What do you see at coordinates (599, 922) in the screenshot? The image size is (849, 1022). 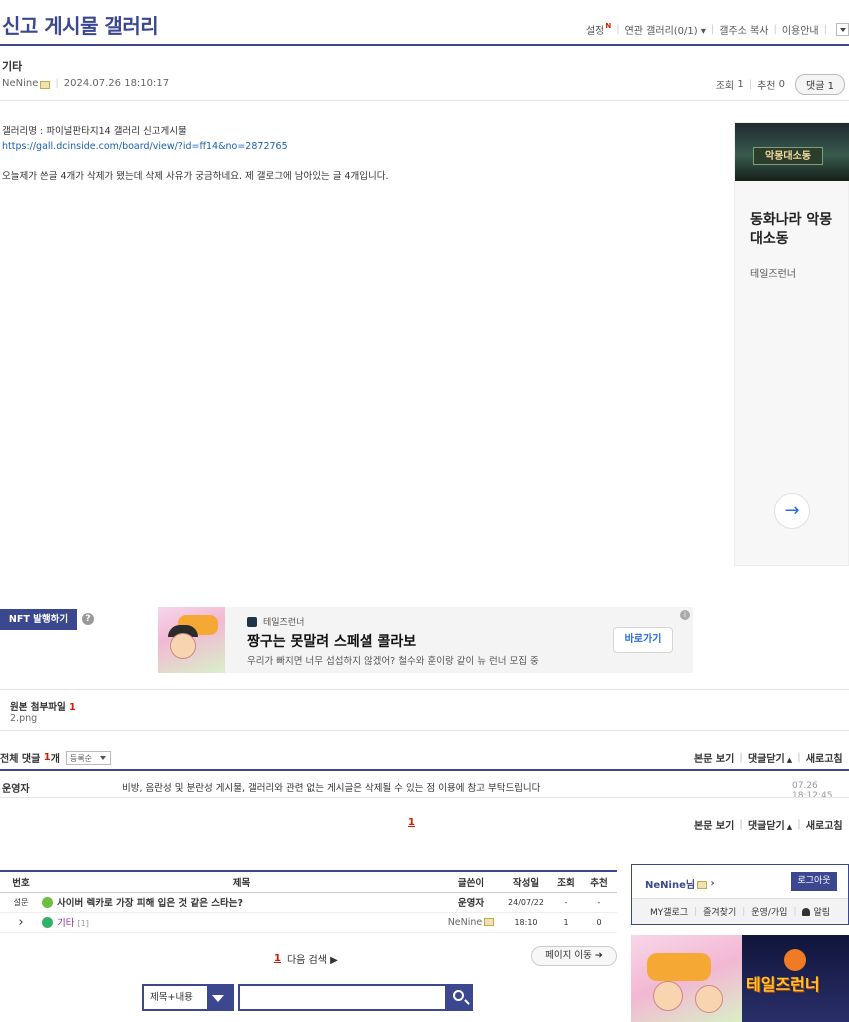 I see `row-recommend: 0` at bounding box center [599, 922].